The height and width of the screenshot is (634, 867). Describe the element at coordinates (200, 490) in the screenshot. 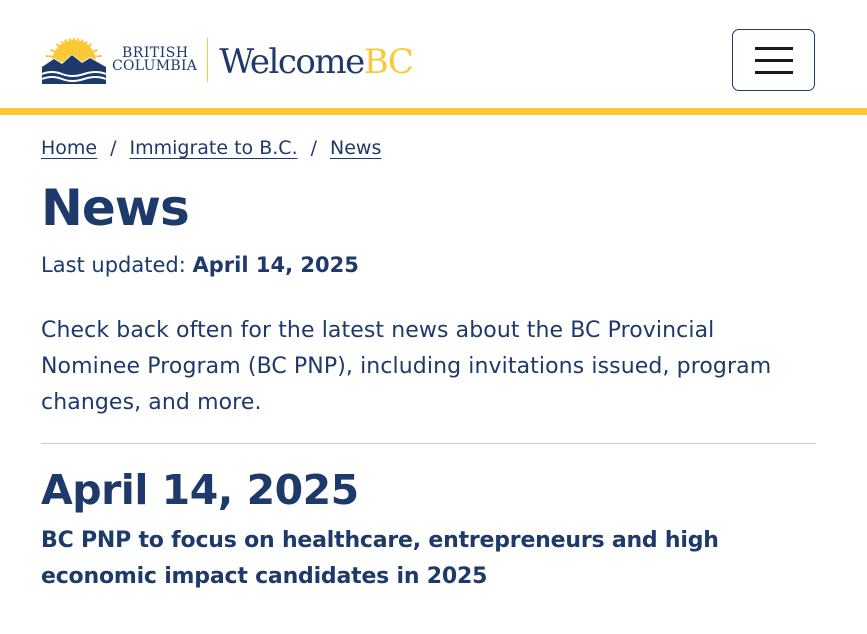

I see `news-date-heading: April 14, 2025` at that location.